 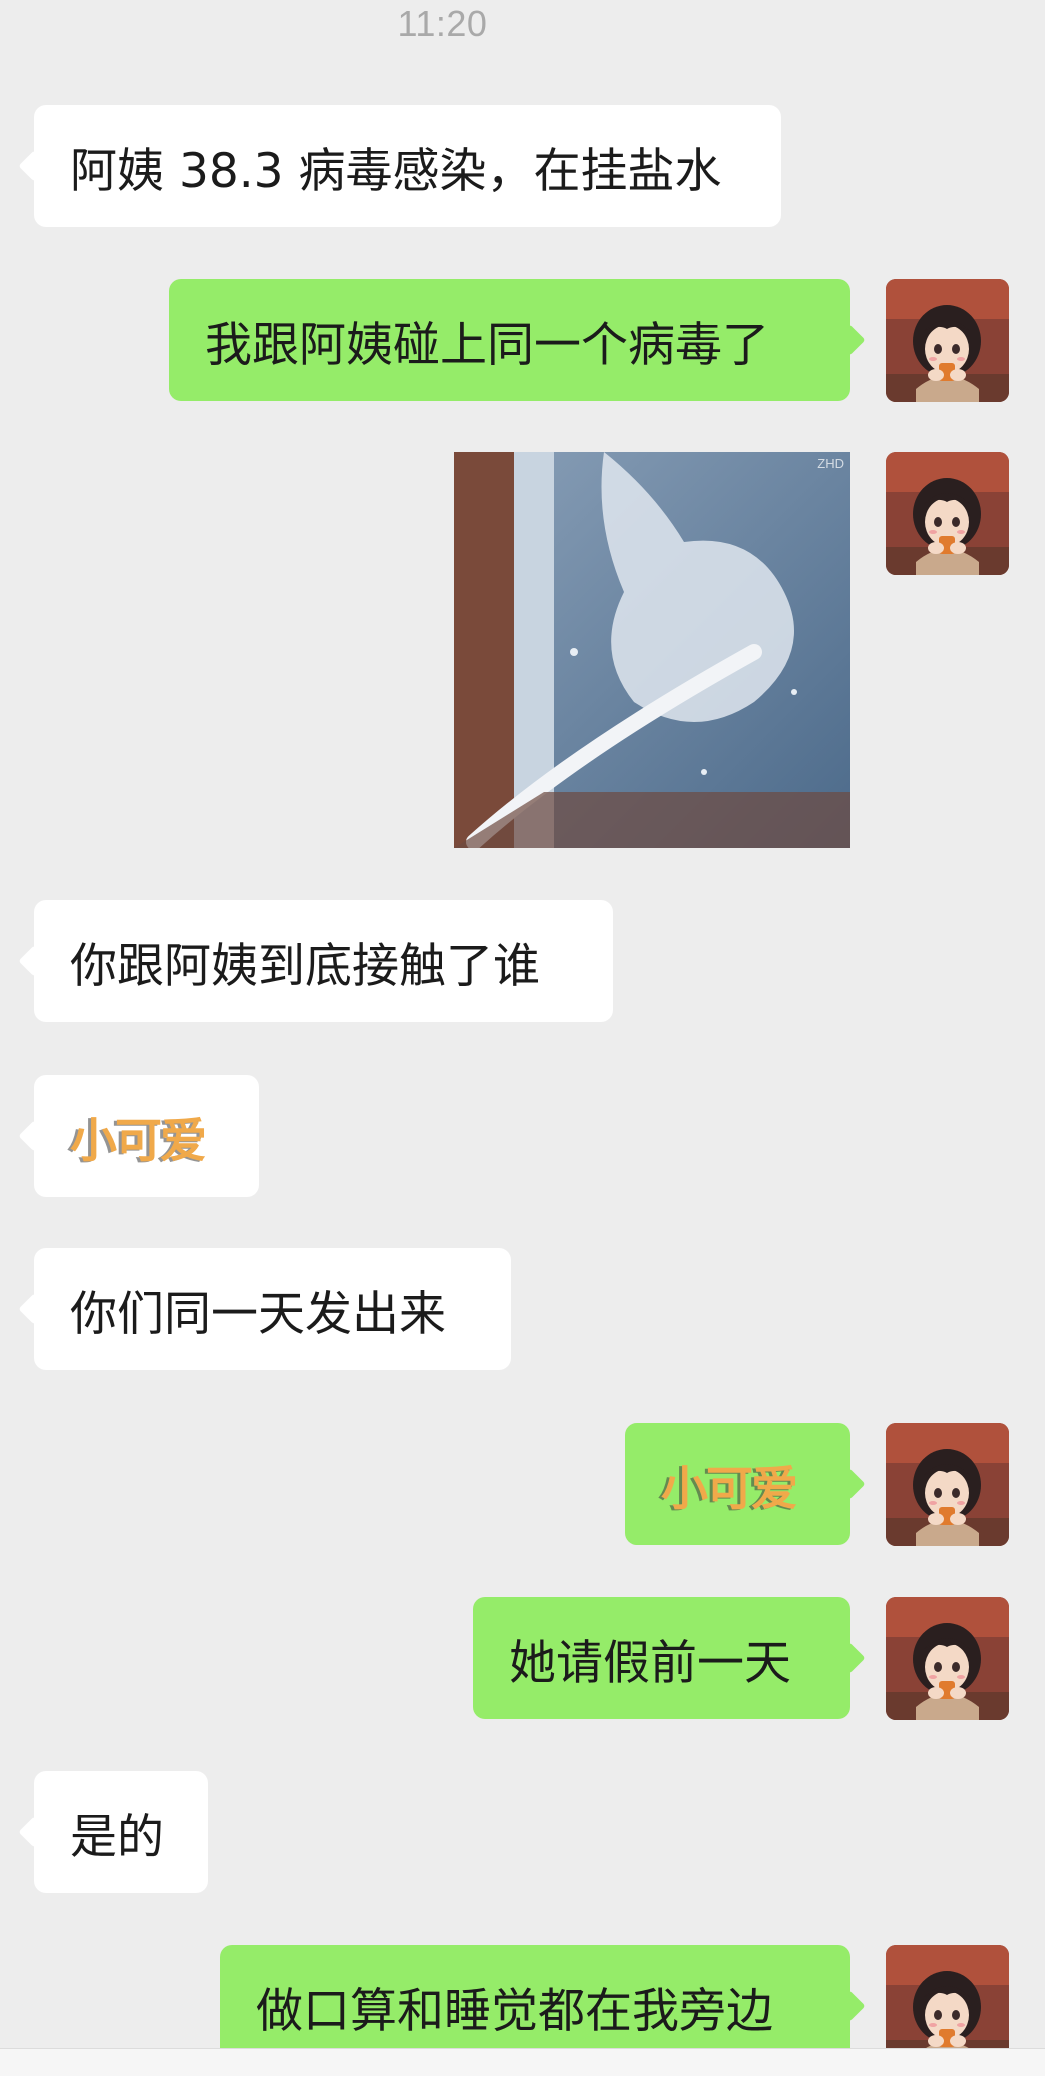 I want to click on message-bubble-sent: 我跟阿姨碰上同一个病毒了, so click(x=509, y=340).